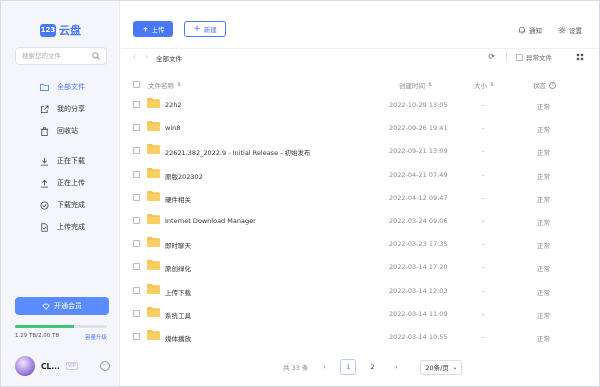 Image resolution: width=600 pixels, height=387 pixels. Describe the element at coordinates (173, 105) in the screenshot. I see `file-name: 22h2` at that location.